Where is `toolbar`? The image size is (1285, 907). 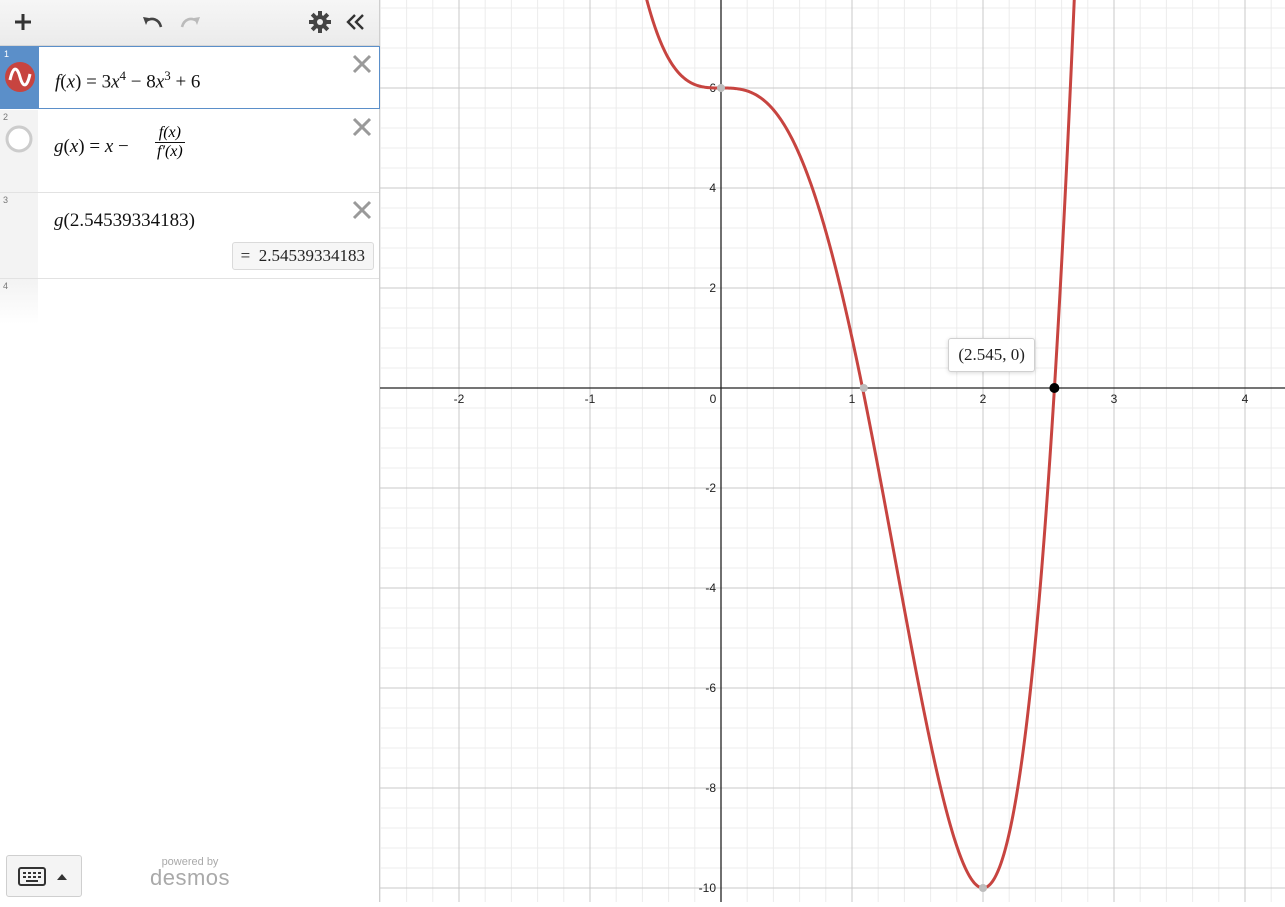
toolbar is located at coordinates (189, 23).